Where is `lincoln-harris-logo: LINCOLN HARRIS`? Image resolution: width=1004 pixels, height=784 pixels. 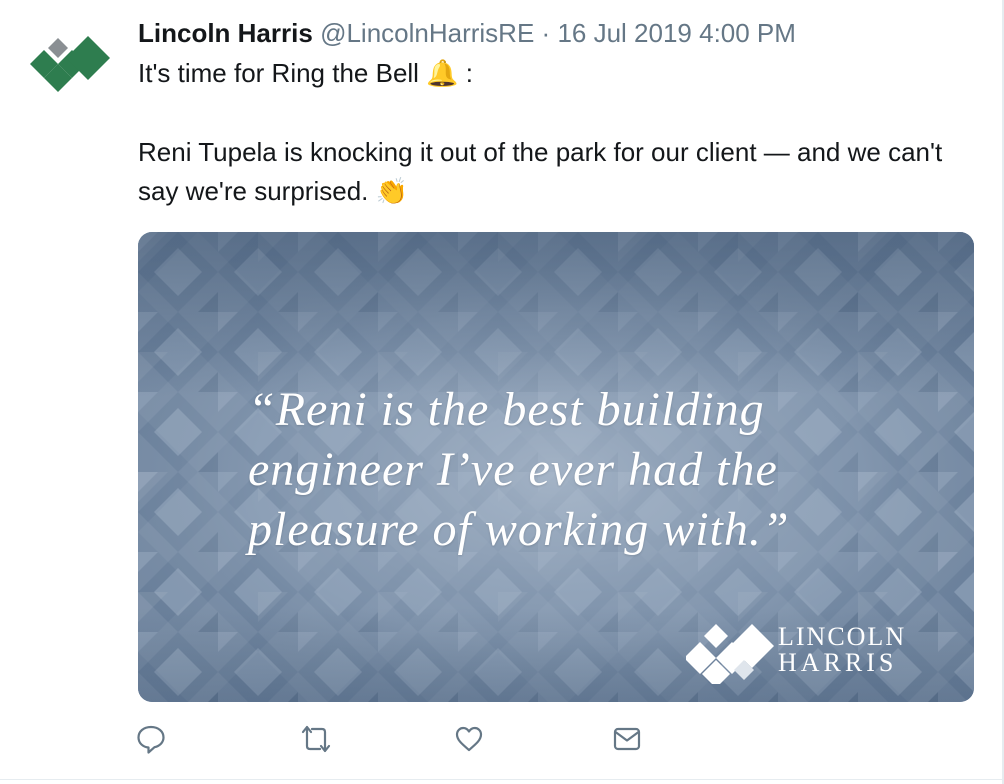
lincoln-harris-logo: LINCOLN HARRIS is located at coordinates (820, 654).